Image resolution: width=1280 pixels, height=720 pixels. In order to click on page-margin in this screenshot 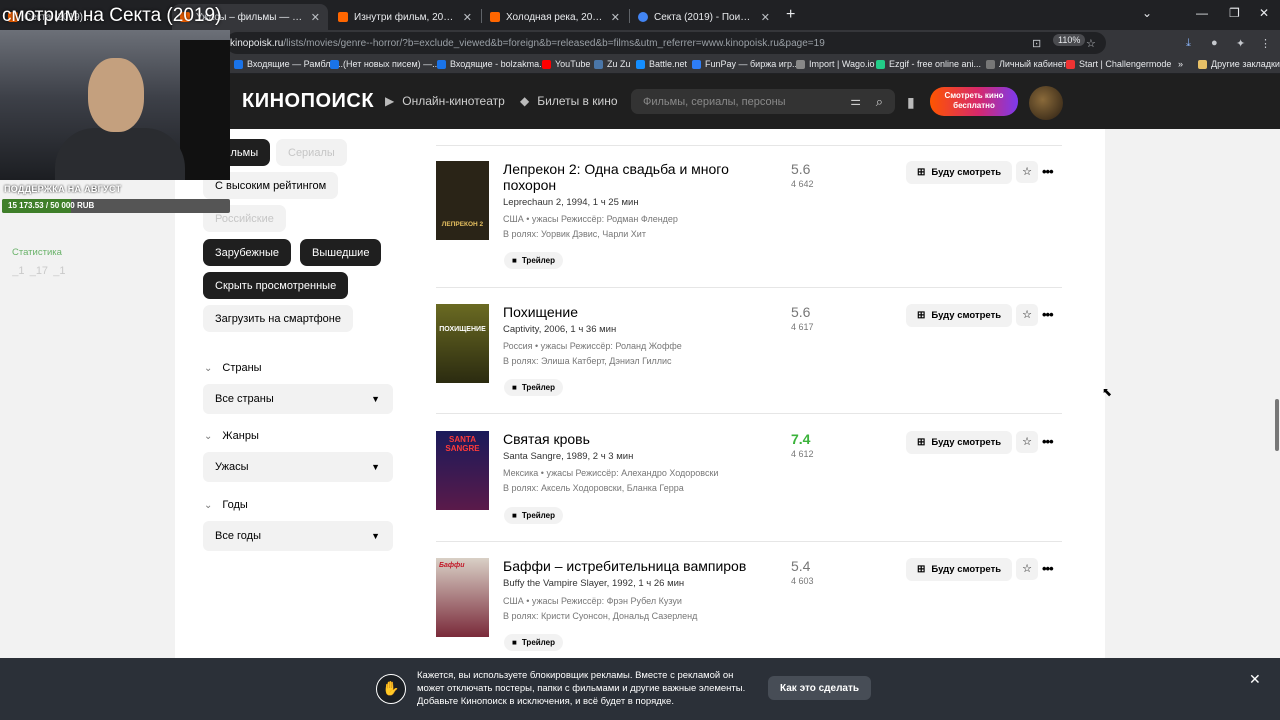, I will do `click(1192, 424)`.